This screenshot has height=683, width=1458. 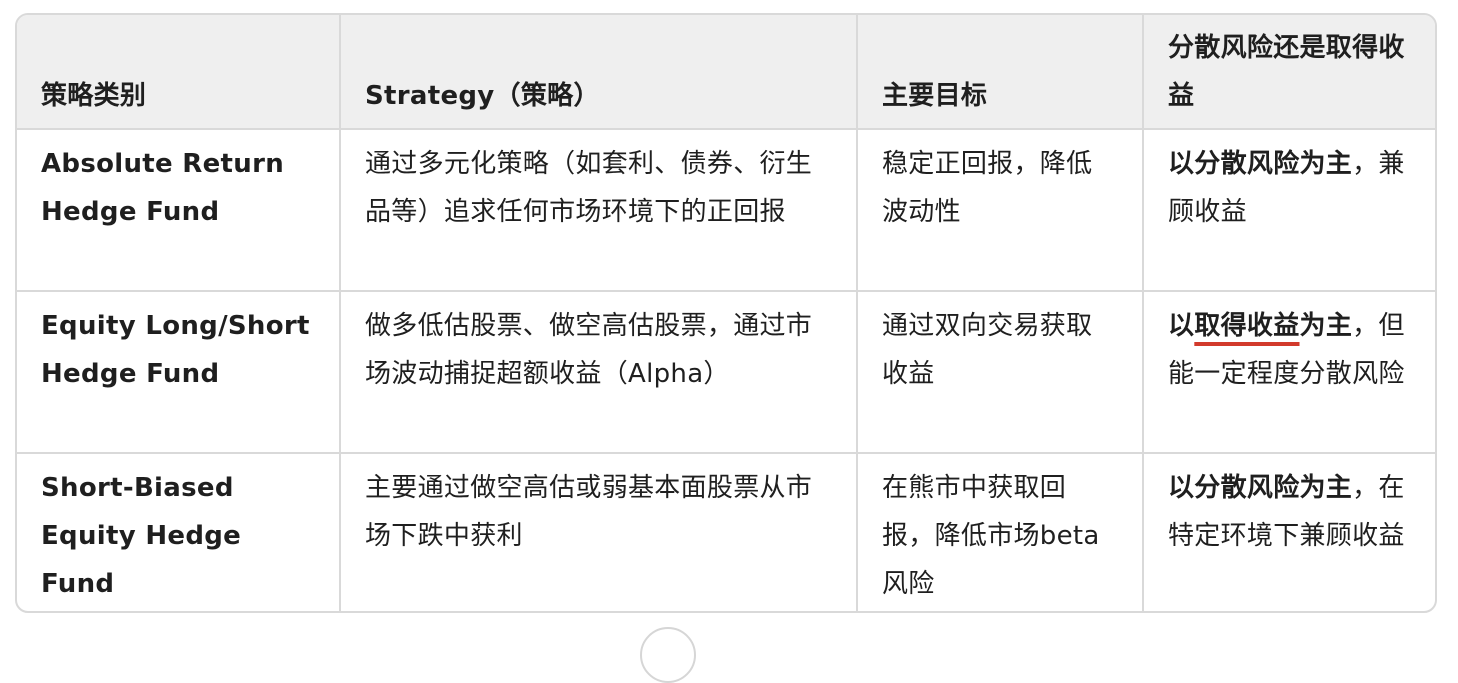 What do you see at coordinates (1181, 326) in the screenshot?
I see `focus-bold-prefix: 以` at bounding box center [1181, 326].